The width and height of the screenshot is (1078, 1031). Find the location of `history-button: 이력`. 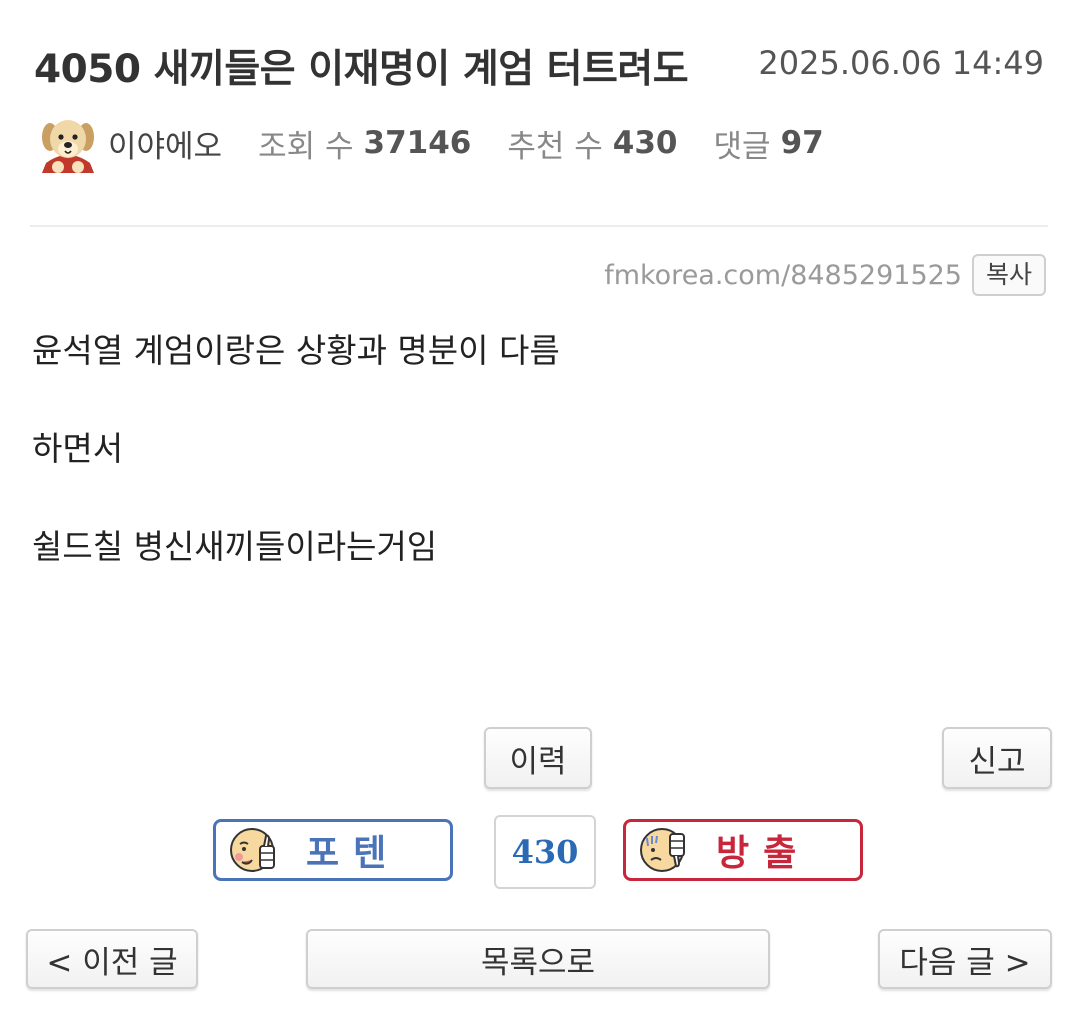

history-button: 이력 is located at coordinates (538, 758).